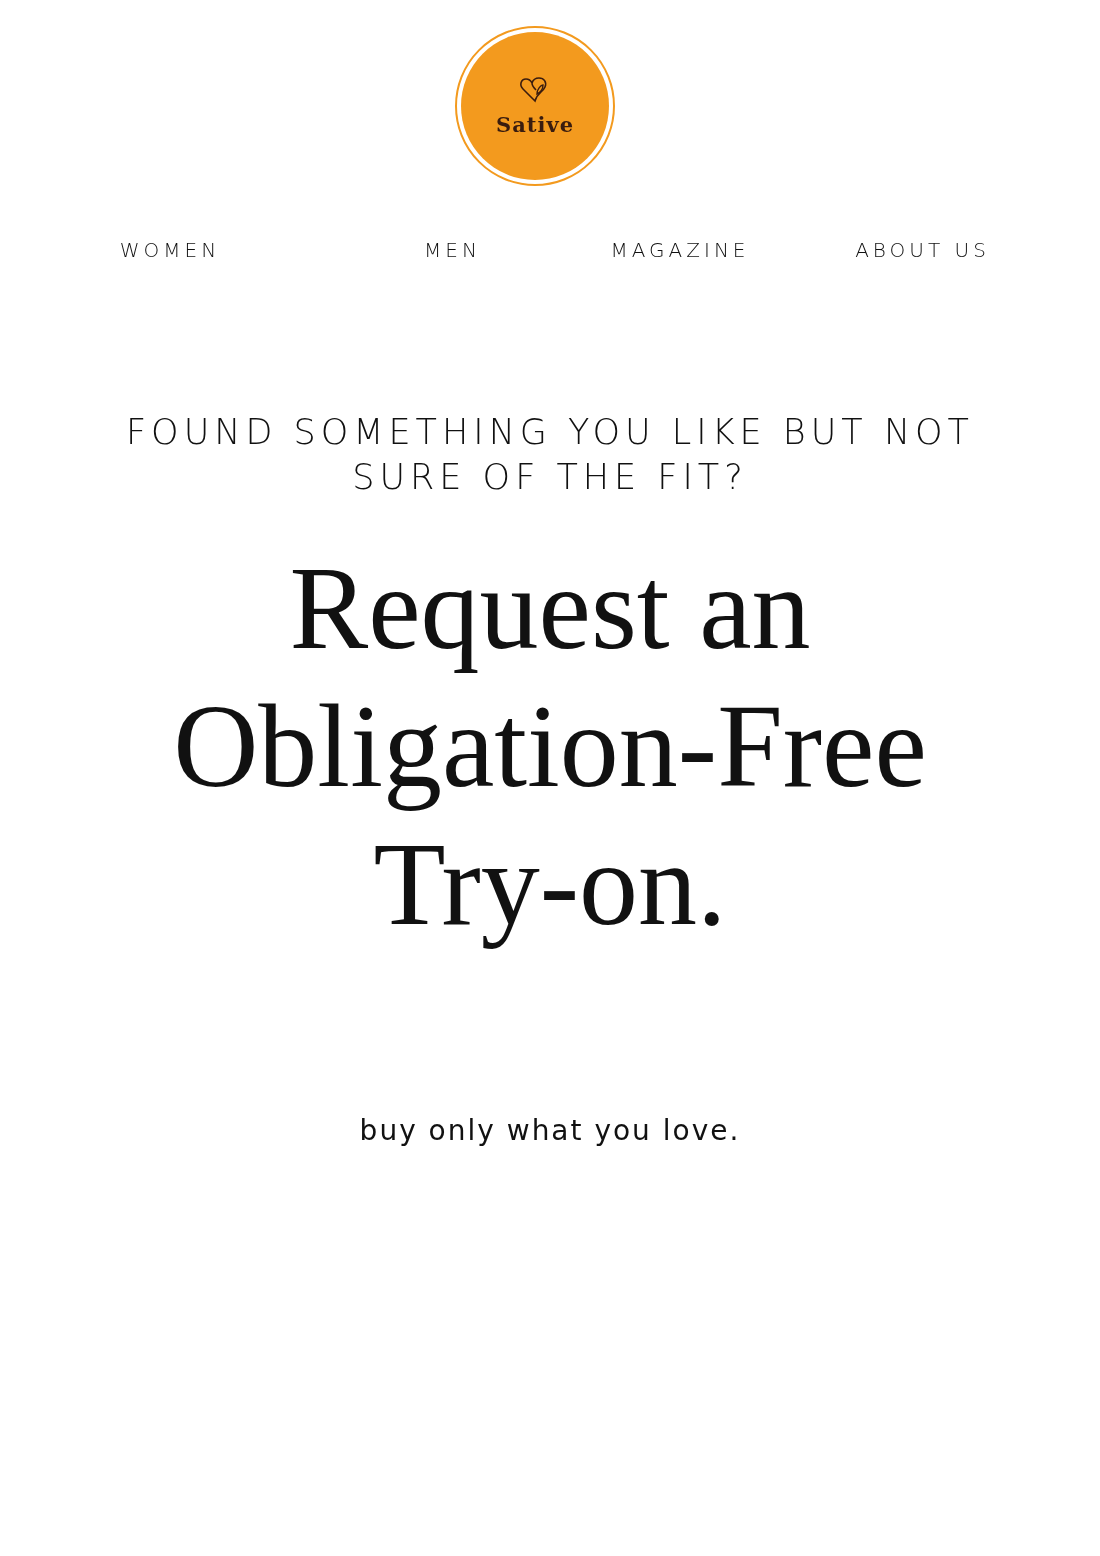 The height and width of the screenshot is (1556, 1100). What do you see at coordinates (550, 1130) in the screenshot?
I see `tagline: buy only what you love.` at bounding box center [550, 1130].